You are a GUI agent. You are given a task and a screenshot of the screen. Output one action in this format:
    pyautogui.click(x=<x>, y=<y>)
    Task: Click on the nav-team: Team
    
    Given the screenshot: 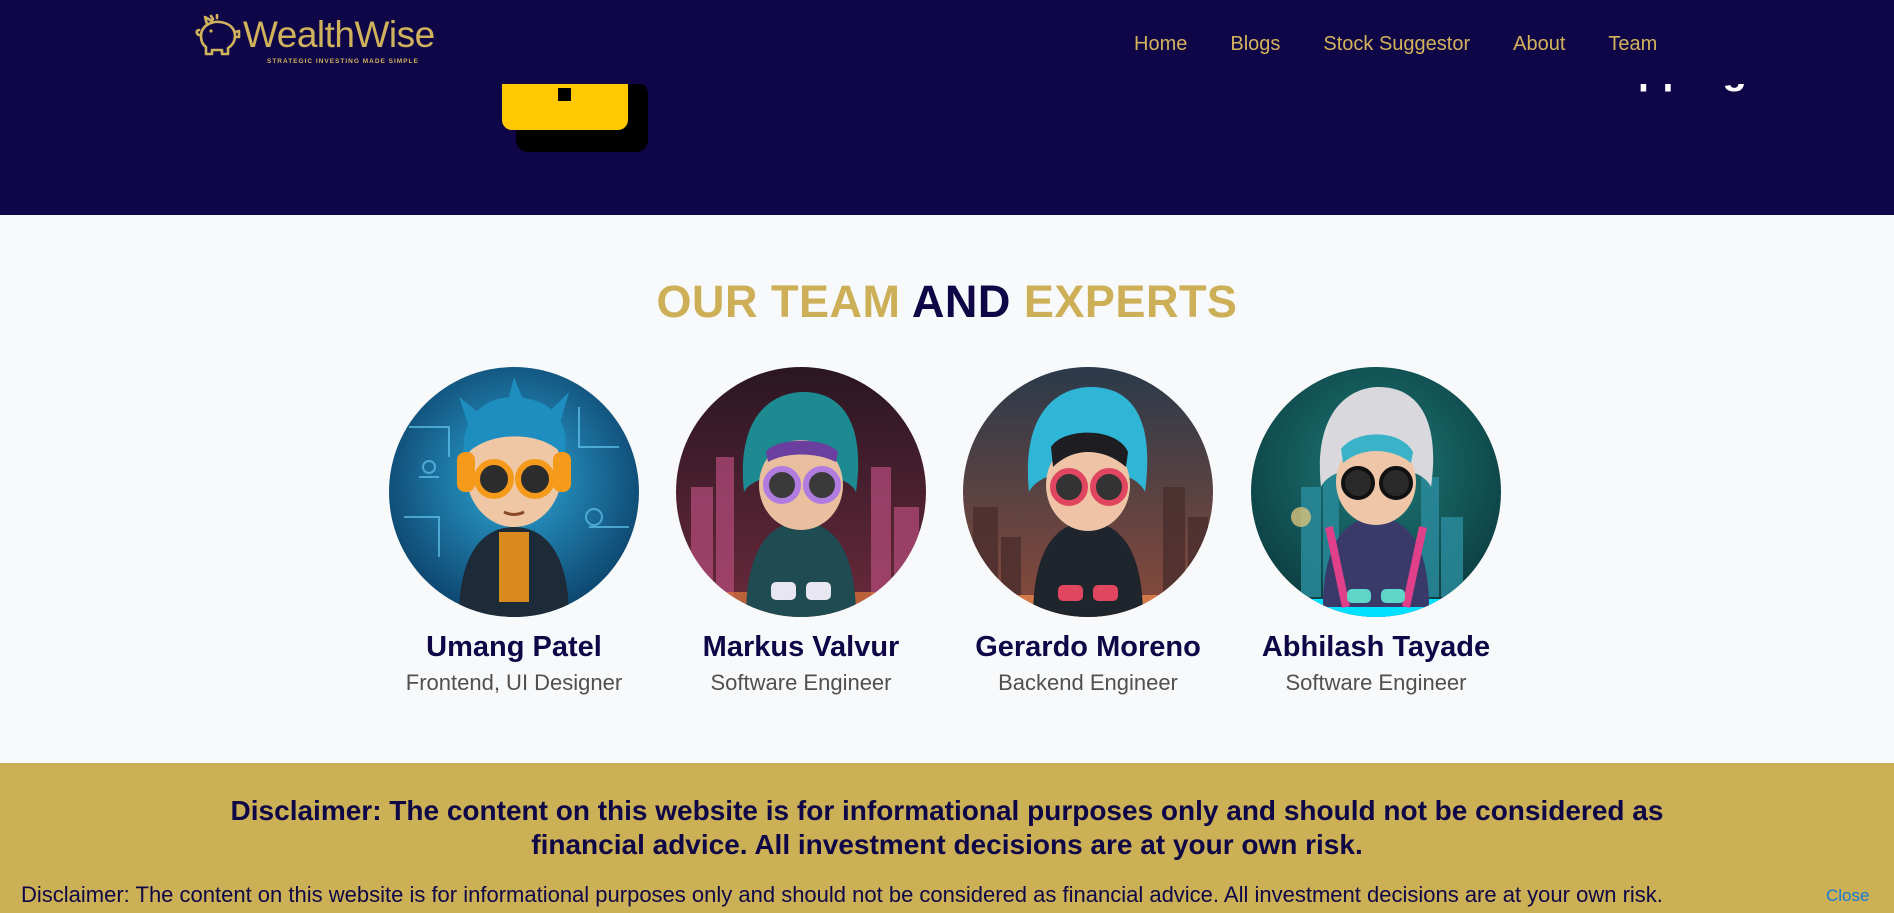 What is the action you would take?
    pyautogui.click(x=1632, y=44)
    